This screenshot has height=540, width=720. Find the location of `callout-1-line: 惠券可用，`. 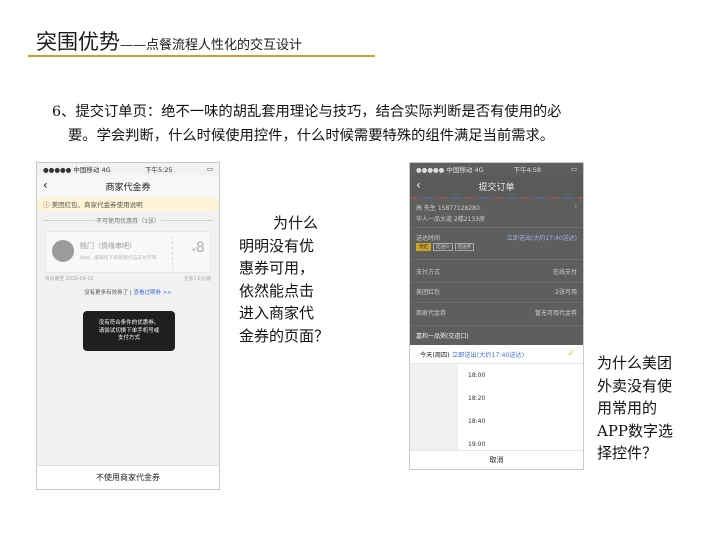

callout-1-line: 惠券可用， is located at coordinates (277, 268).